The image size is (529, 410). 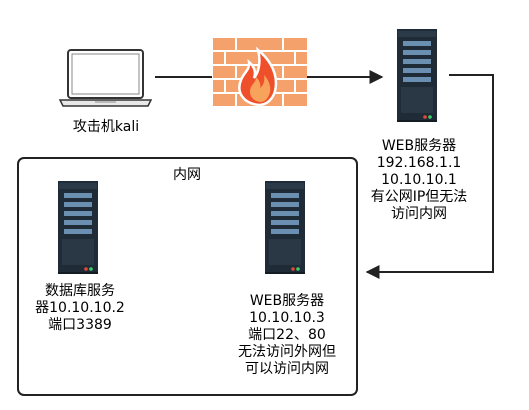 I want to click on firewall-icon, so click(x=260, y=72).